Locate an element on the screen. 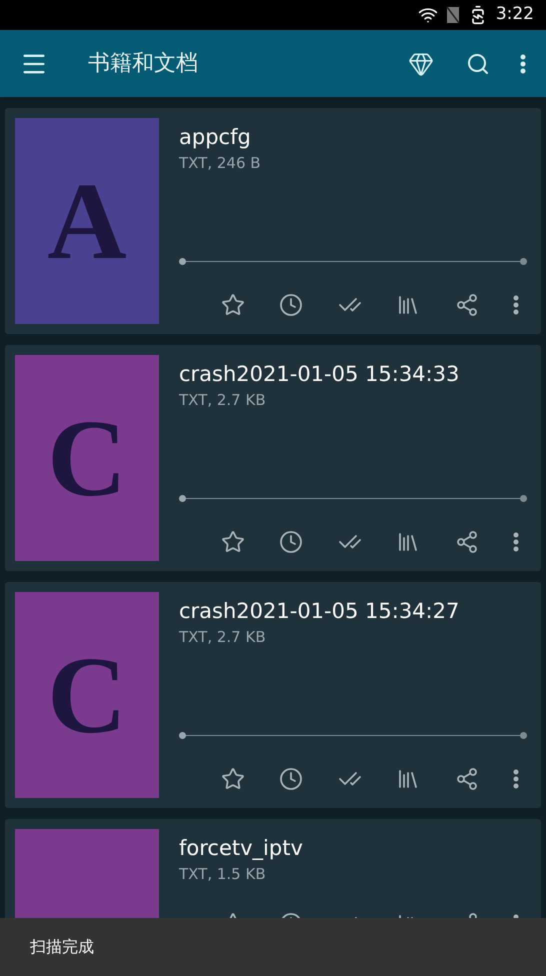 Image resolution: width=546 pixels, height=976 pixels. cover-letter: A is located at coordinates (87, 221).